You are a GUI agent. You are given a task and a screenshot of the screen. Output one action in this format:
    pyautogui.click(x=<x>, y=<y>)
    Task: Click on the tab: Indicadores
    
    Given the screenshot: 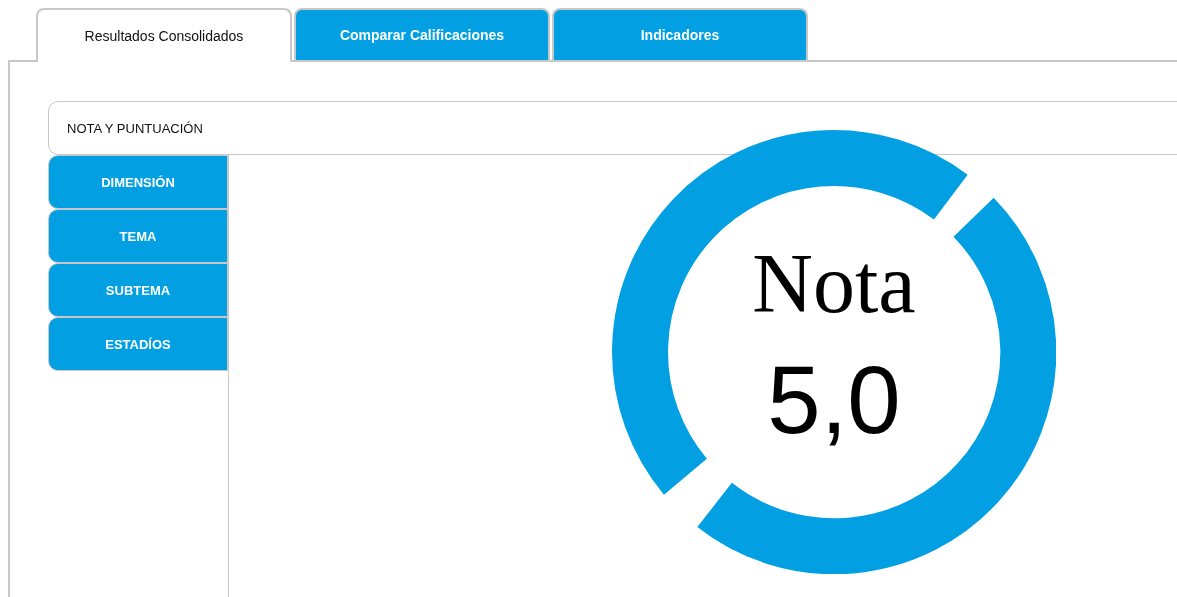 What is the action you would take?
    pyautogui.click(x=680, y=34)
    